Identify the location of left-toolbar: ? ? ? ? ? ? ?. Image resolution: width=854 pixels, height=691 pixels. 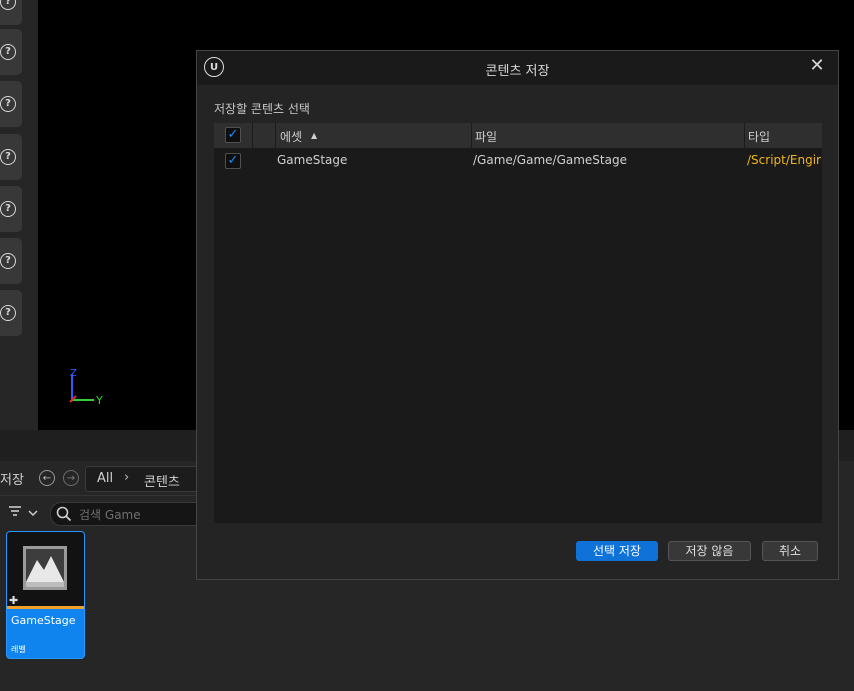
(19, 215).